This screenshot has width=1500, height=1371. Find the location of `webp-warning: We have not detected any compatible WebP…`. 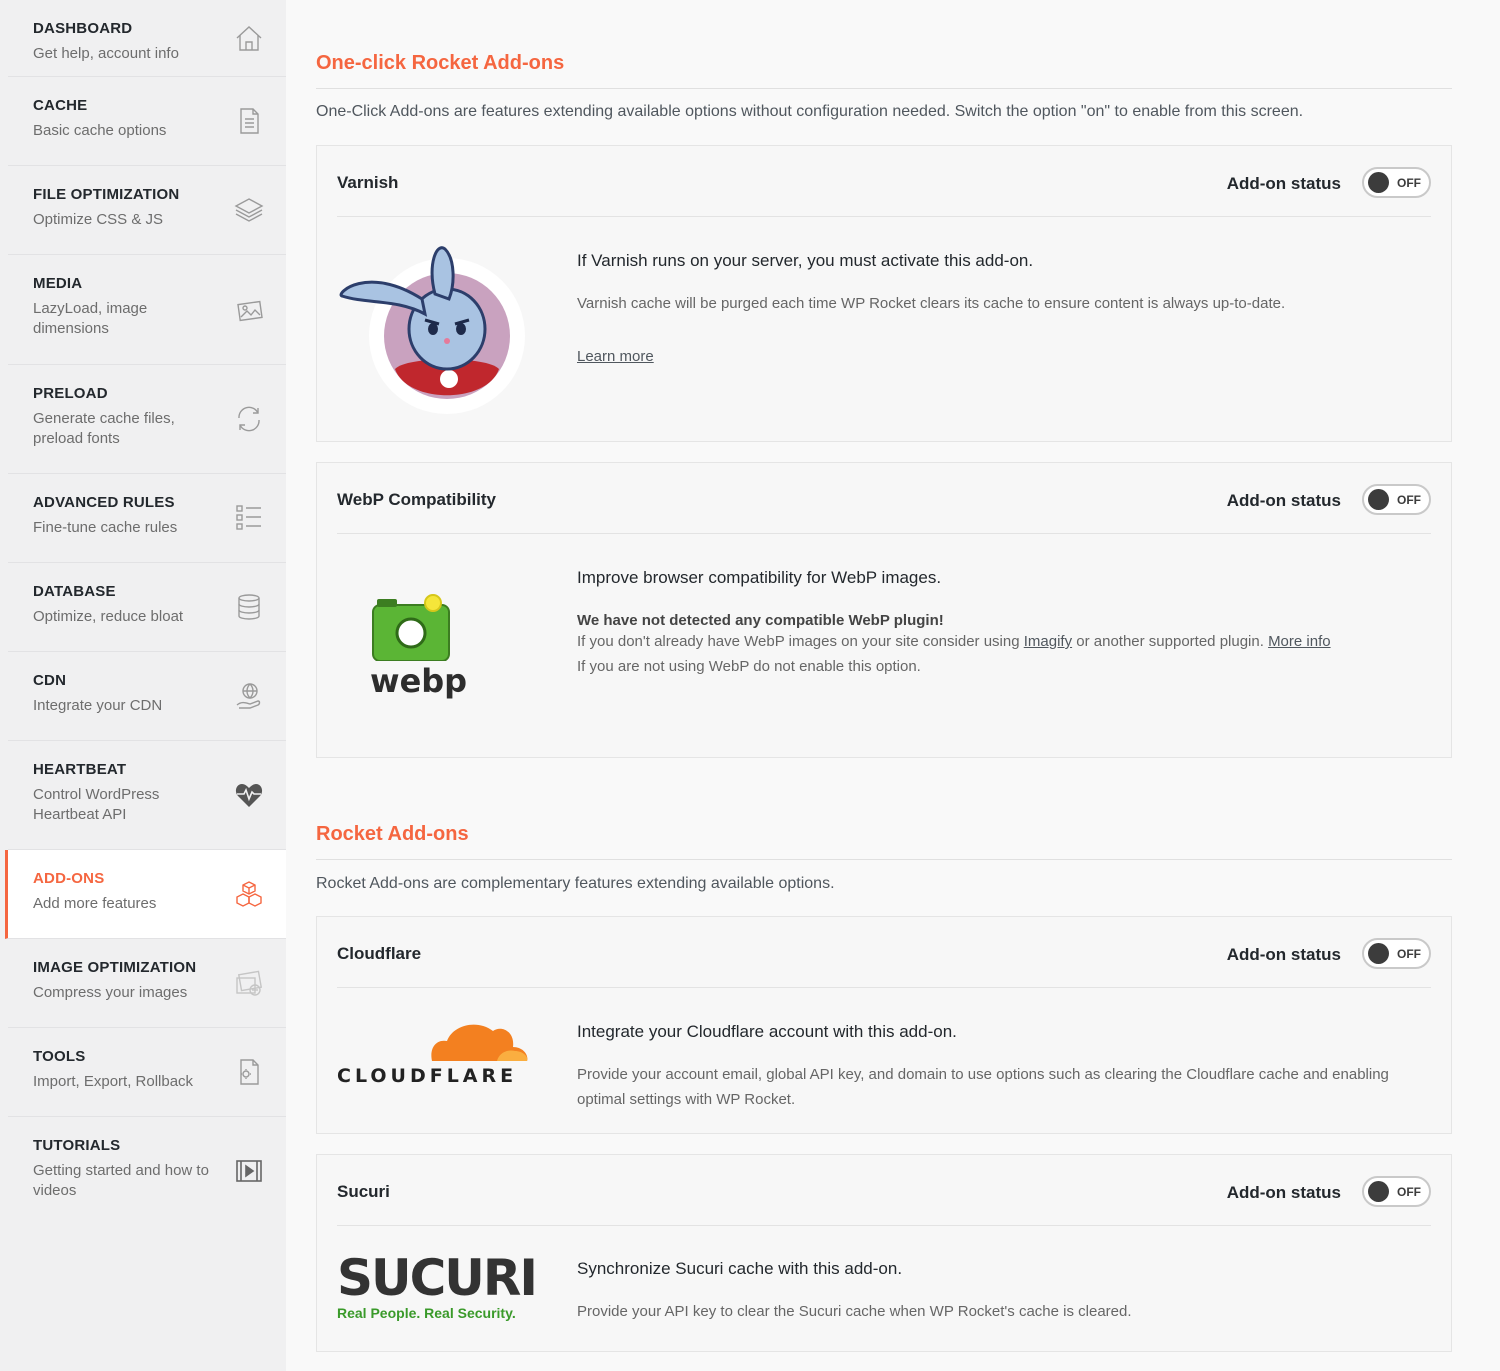

webp-warning: We have not detected any compatible WebP… is located at coordinates (760, 620).